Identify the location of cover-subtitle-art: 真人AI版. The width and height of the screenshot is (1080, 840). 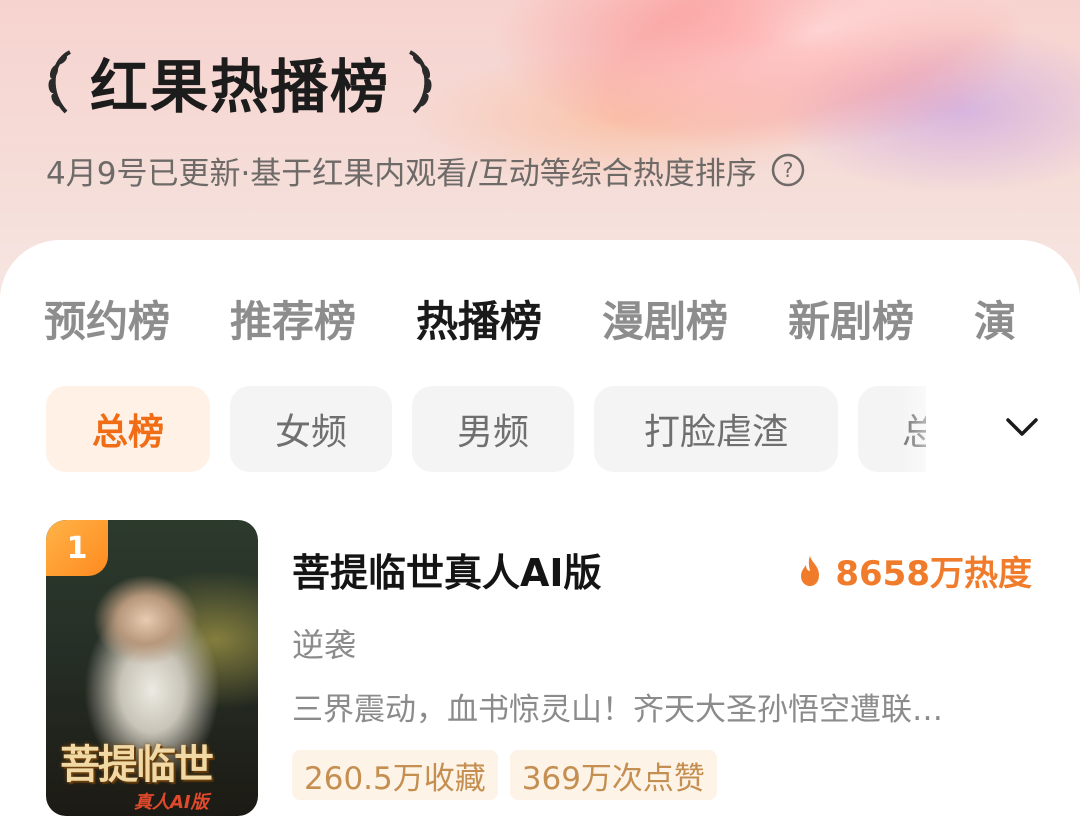
(171, 802).